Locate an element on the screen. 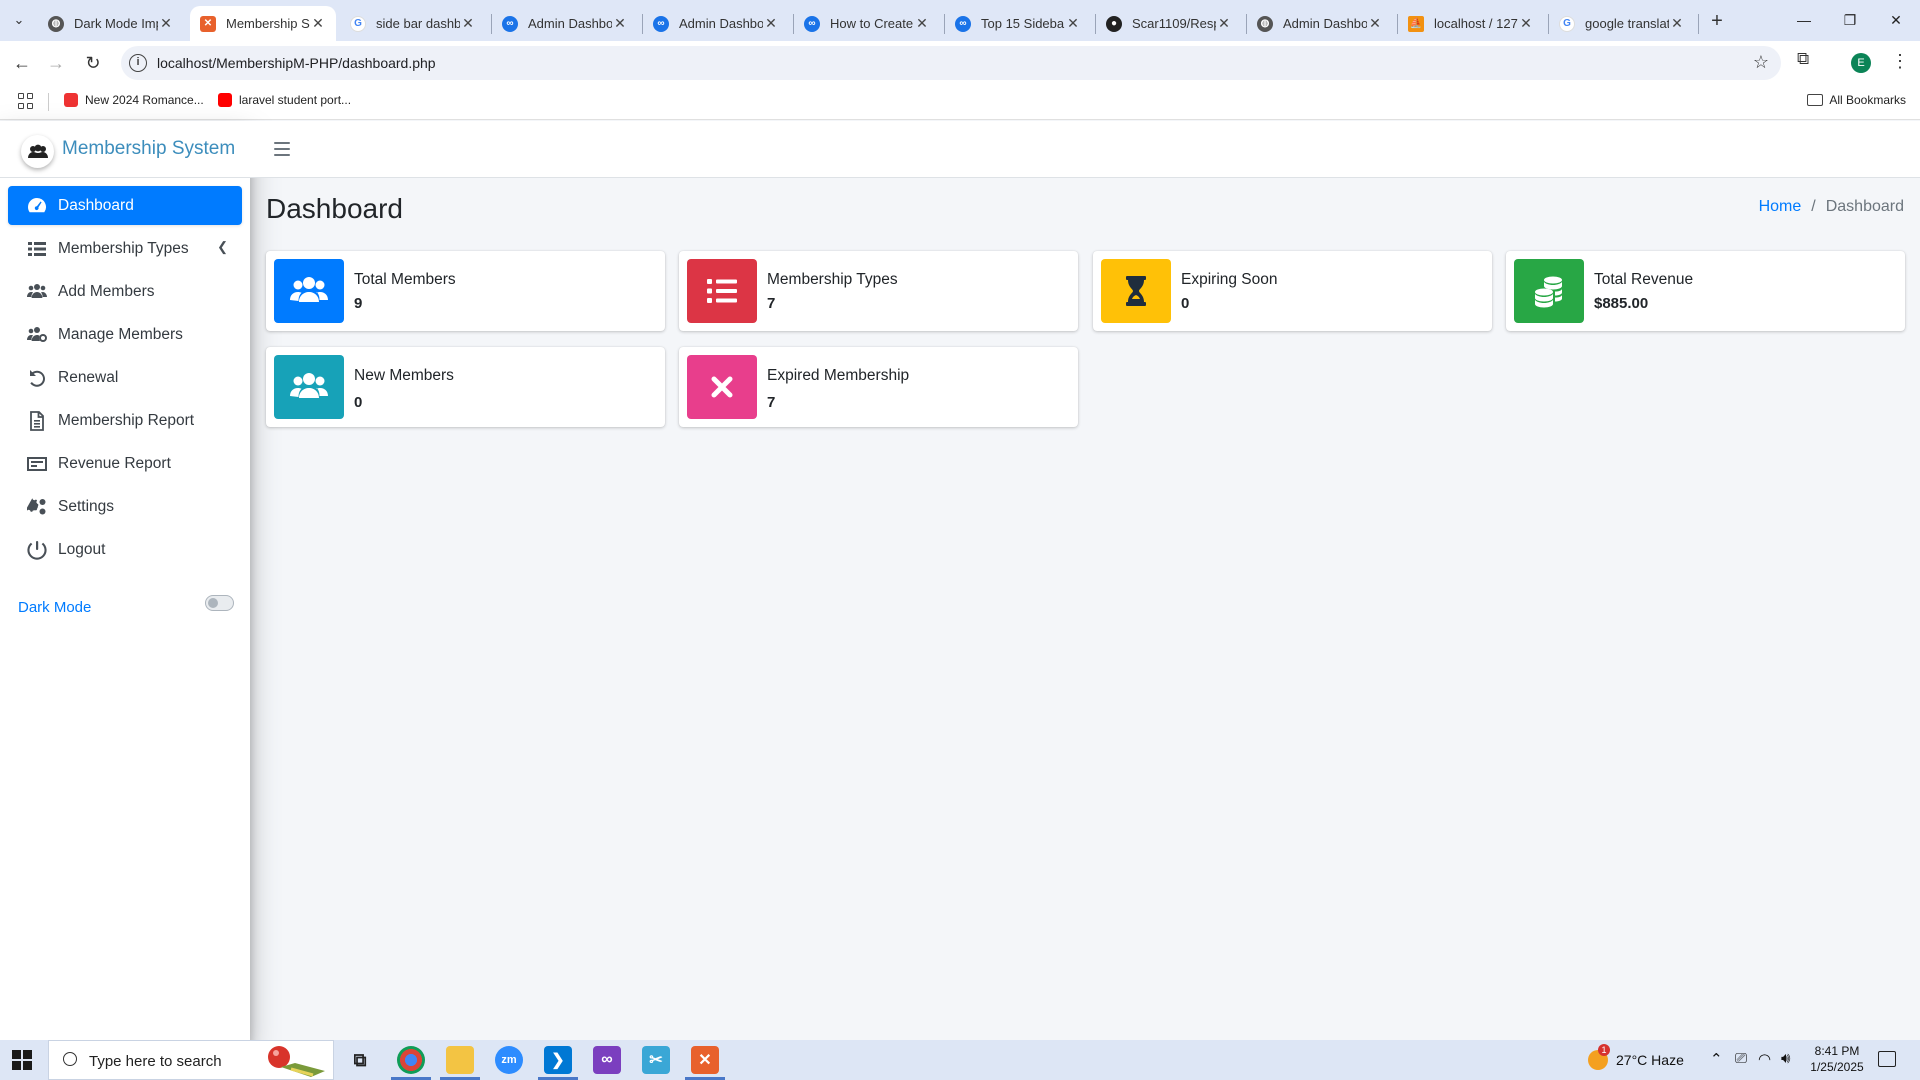 Image resolution: width=1920 pixels, height=1080 pixels. back-button: ← is located at coordinates (22, 63).